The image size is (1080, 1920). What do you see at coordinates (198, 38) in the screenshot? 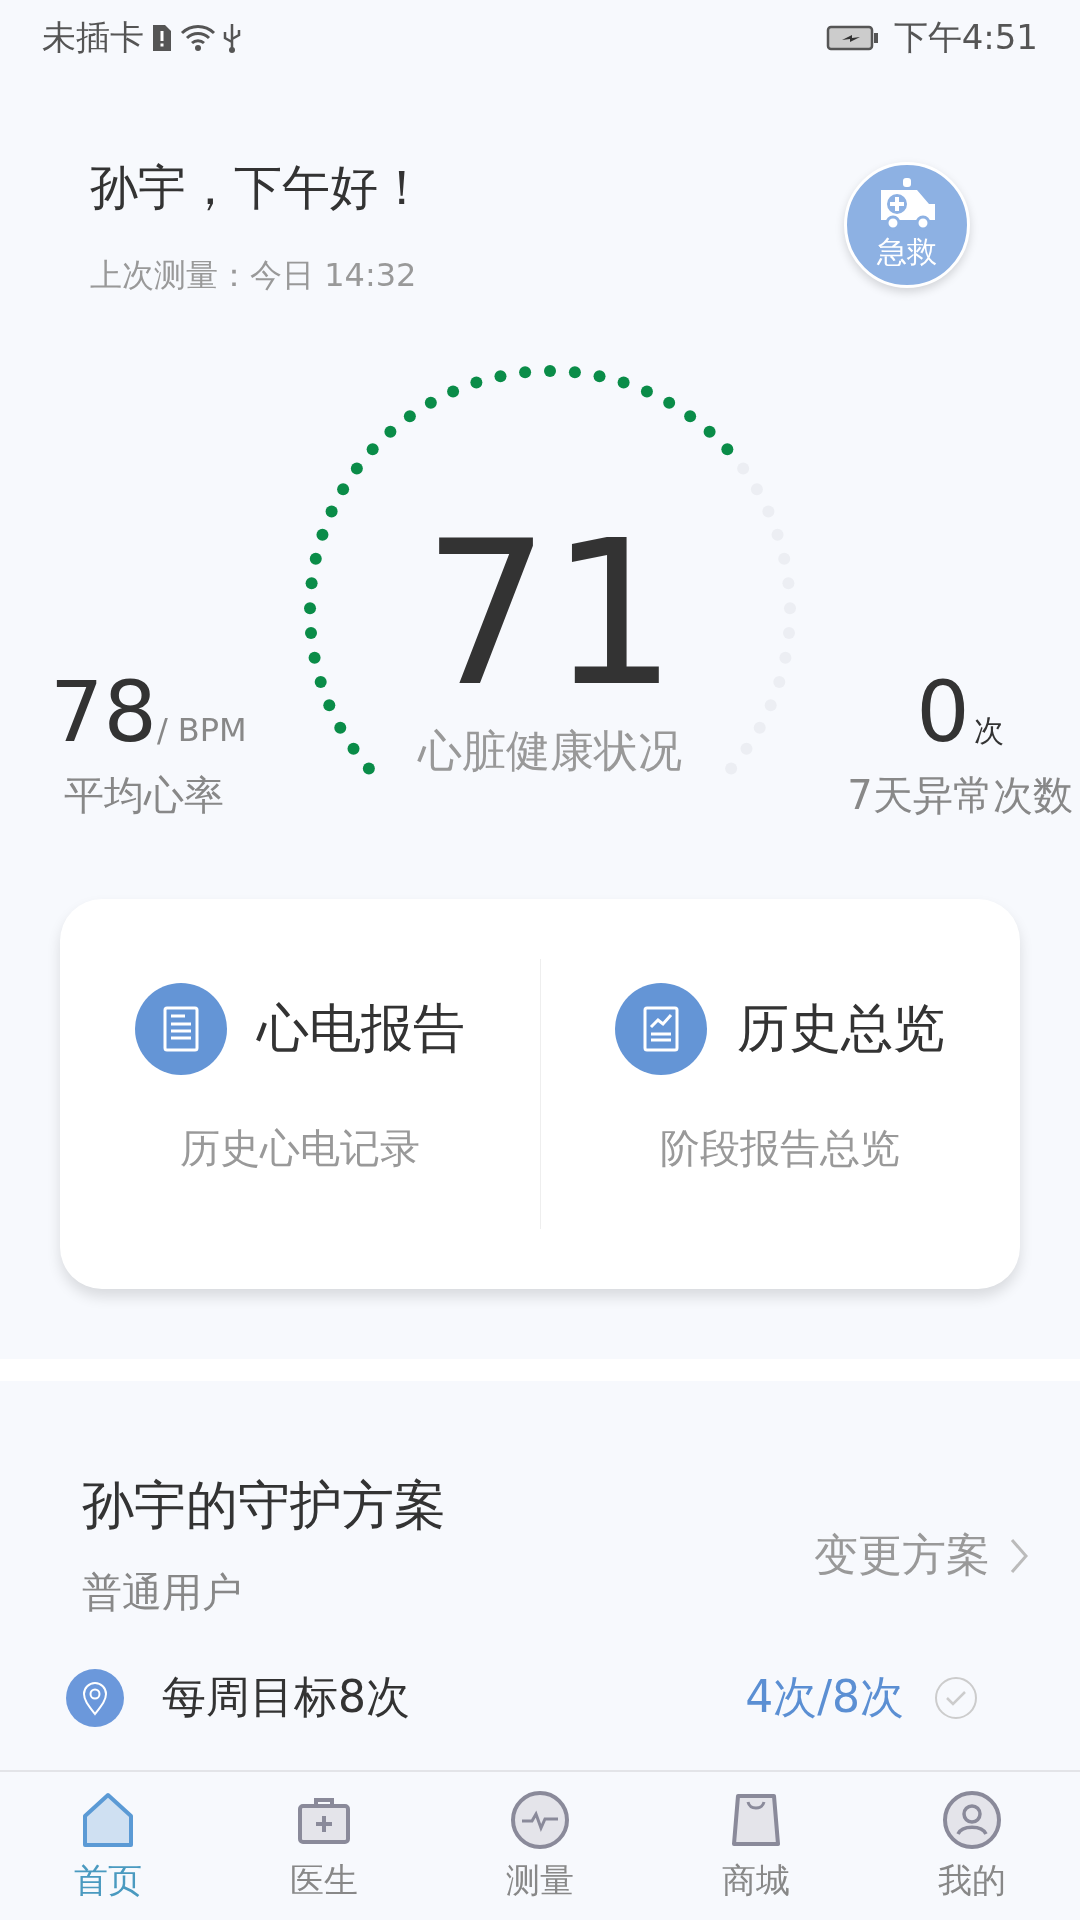
I see `wifi-icon` at bounding box center [198, 38].